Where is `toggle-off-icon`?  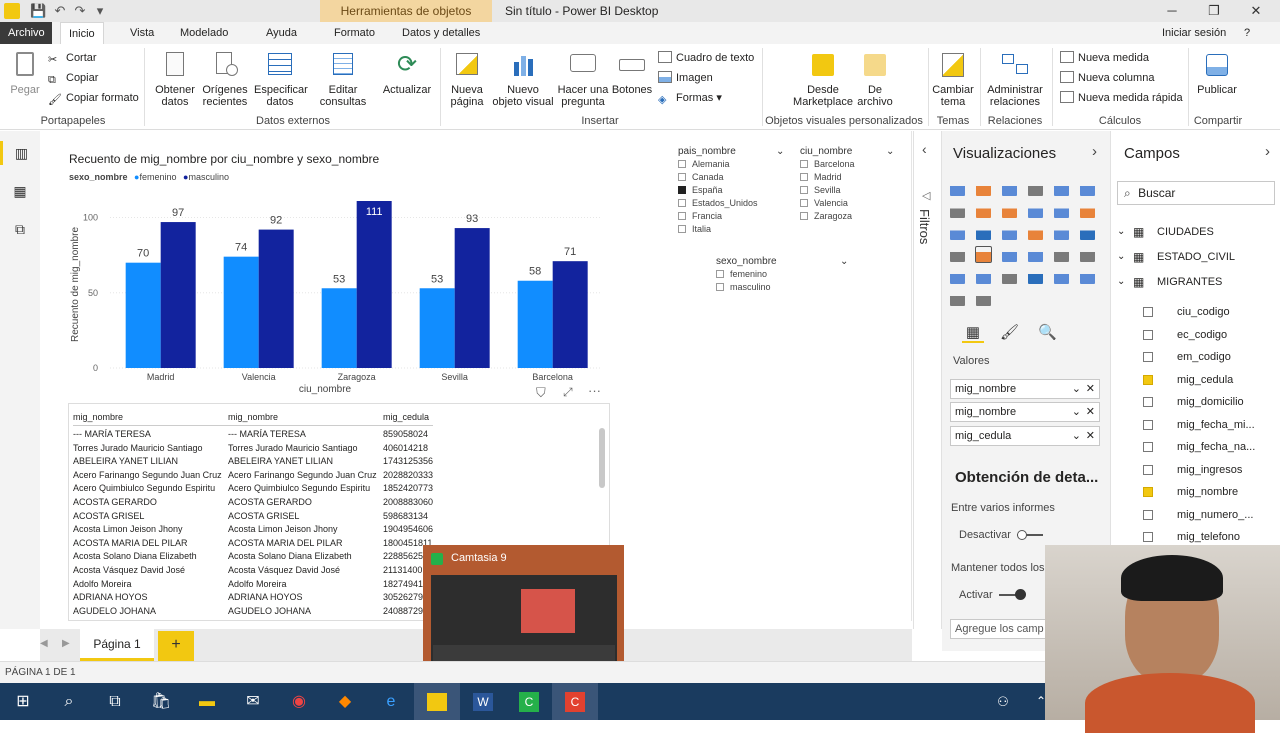
toggle-off-icon is located at coordinates (1029, 535).